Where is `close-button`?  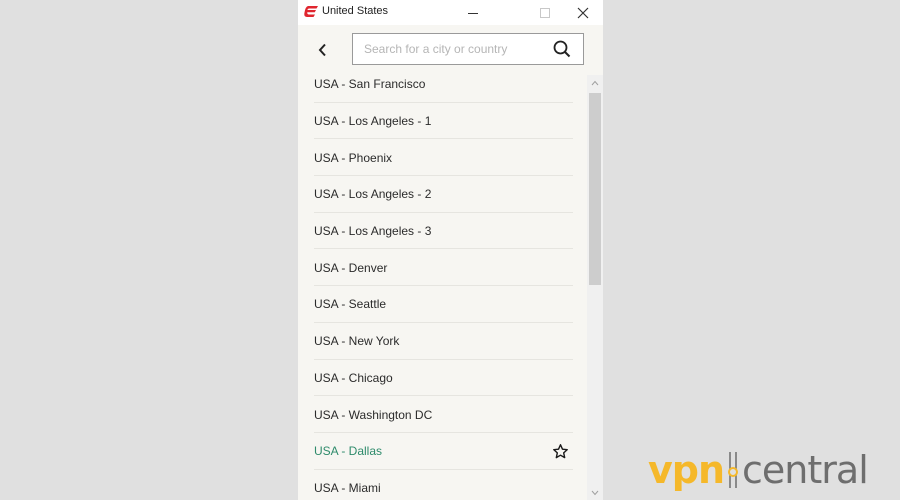 close-button is located at coordinates (583, 12).